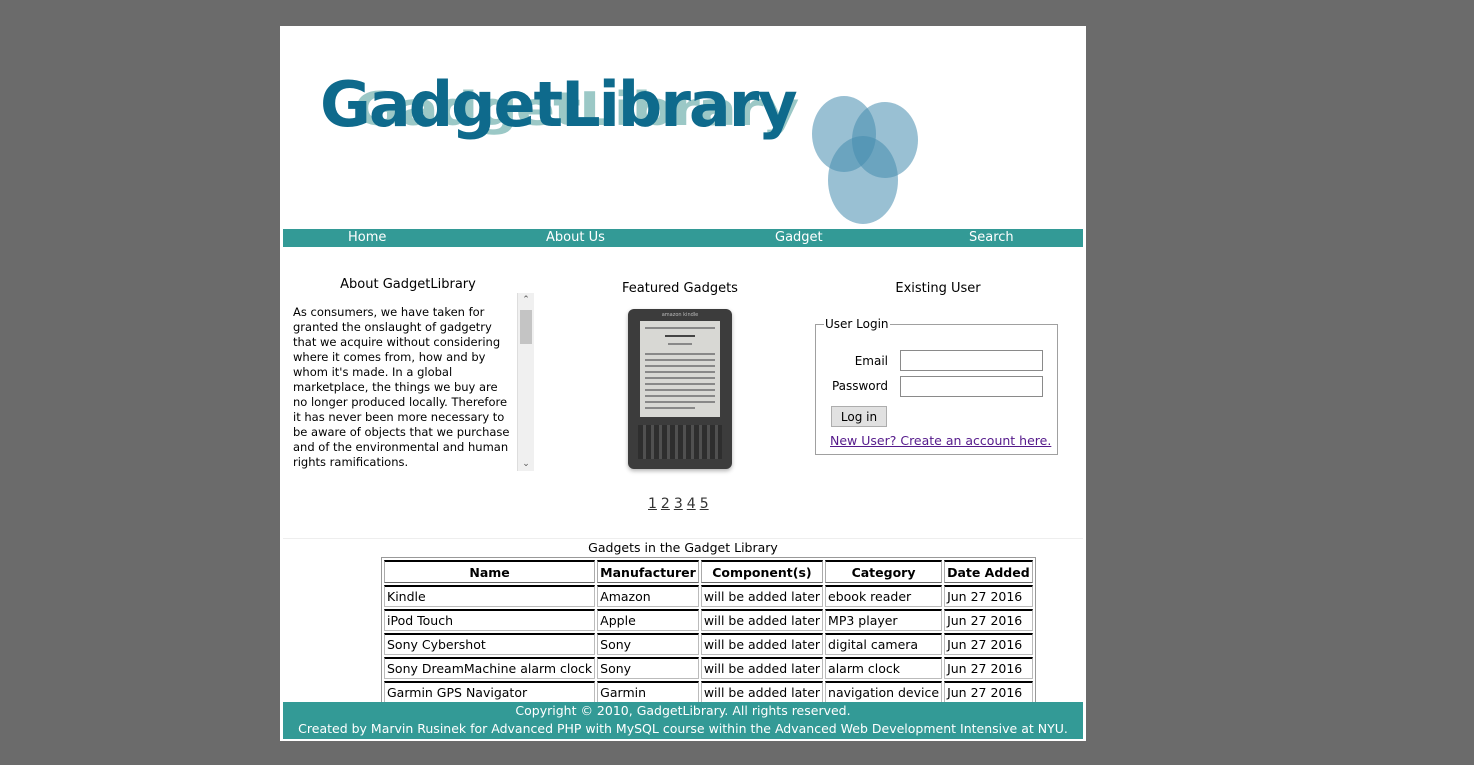 This screenshot has width=1474, height=765. I want to click on pager-link-5: 5, so click(704, 504).